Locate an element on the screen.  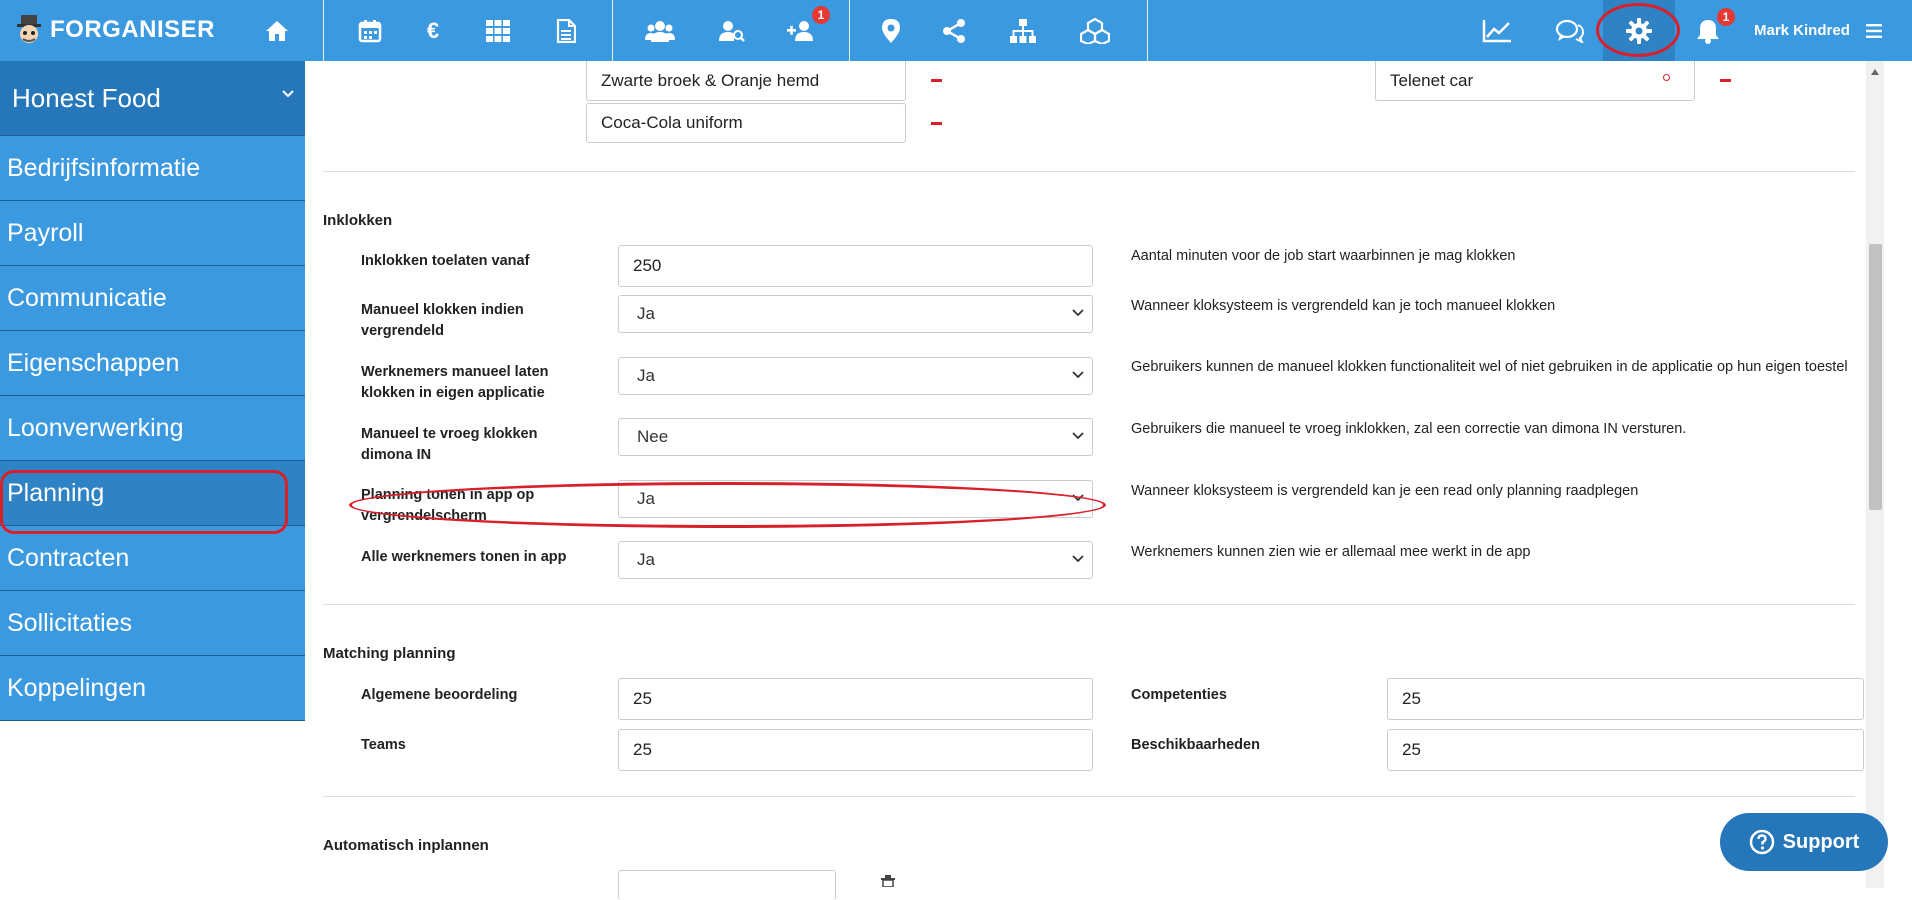
beschikbaarheden-input: 25 is located at coordinates (1625, 750).